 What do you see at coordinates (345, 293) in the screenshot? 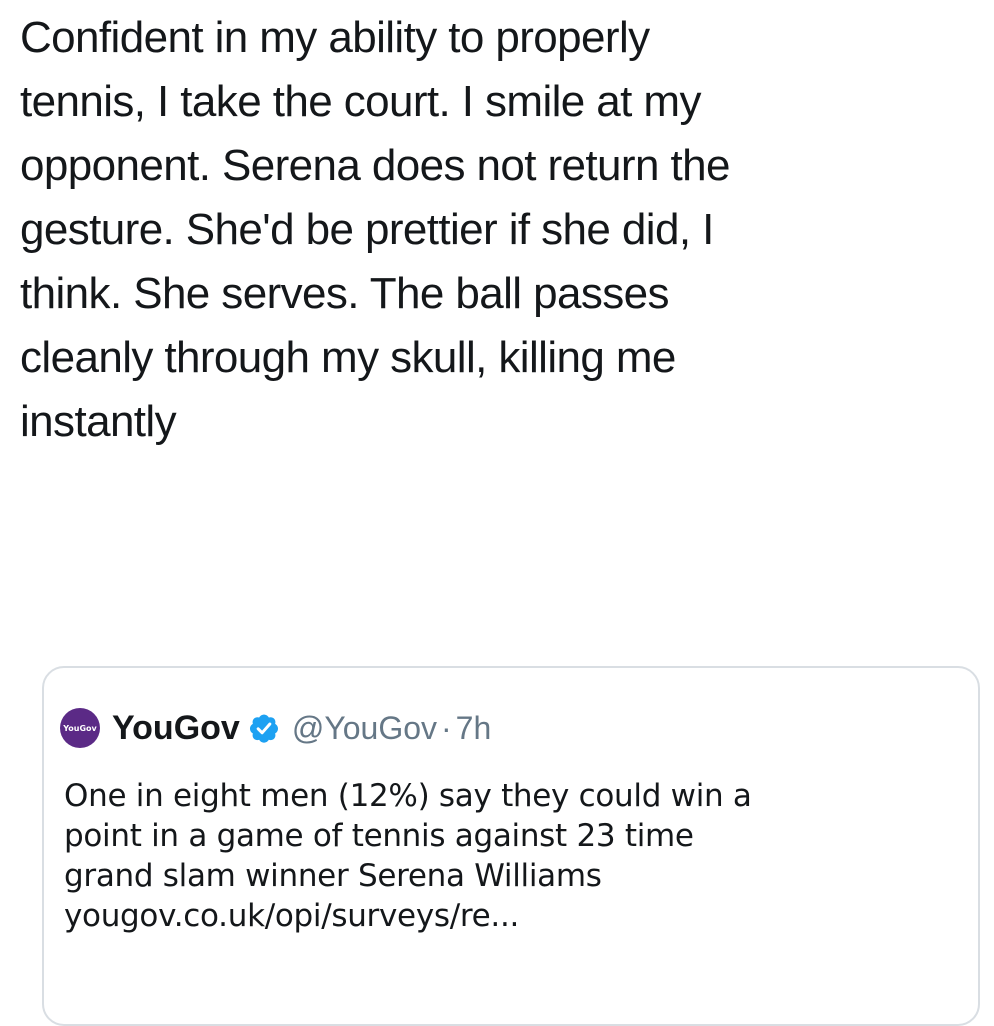
I see `tweet-text-line: think. She serves. The ball passes` at bounding box center [345, 293].